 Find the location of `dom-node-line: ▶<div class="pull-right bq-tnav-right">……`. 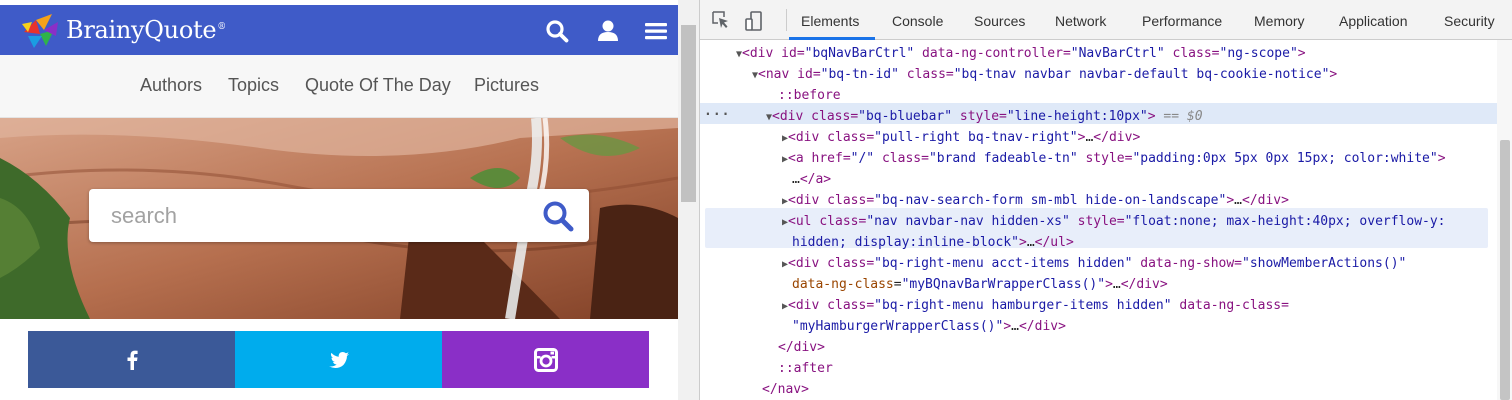

dom-node-line: ▶<div class="pull-right bq-tnav-right">…… is located at coordinates (961, 137).